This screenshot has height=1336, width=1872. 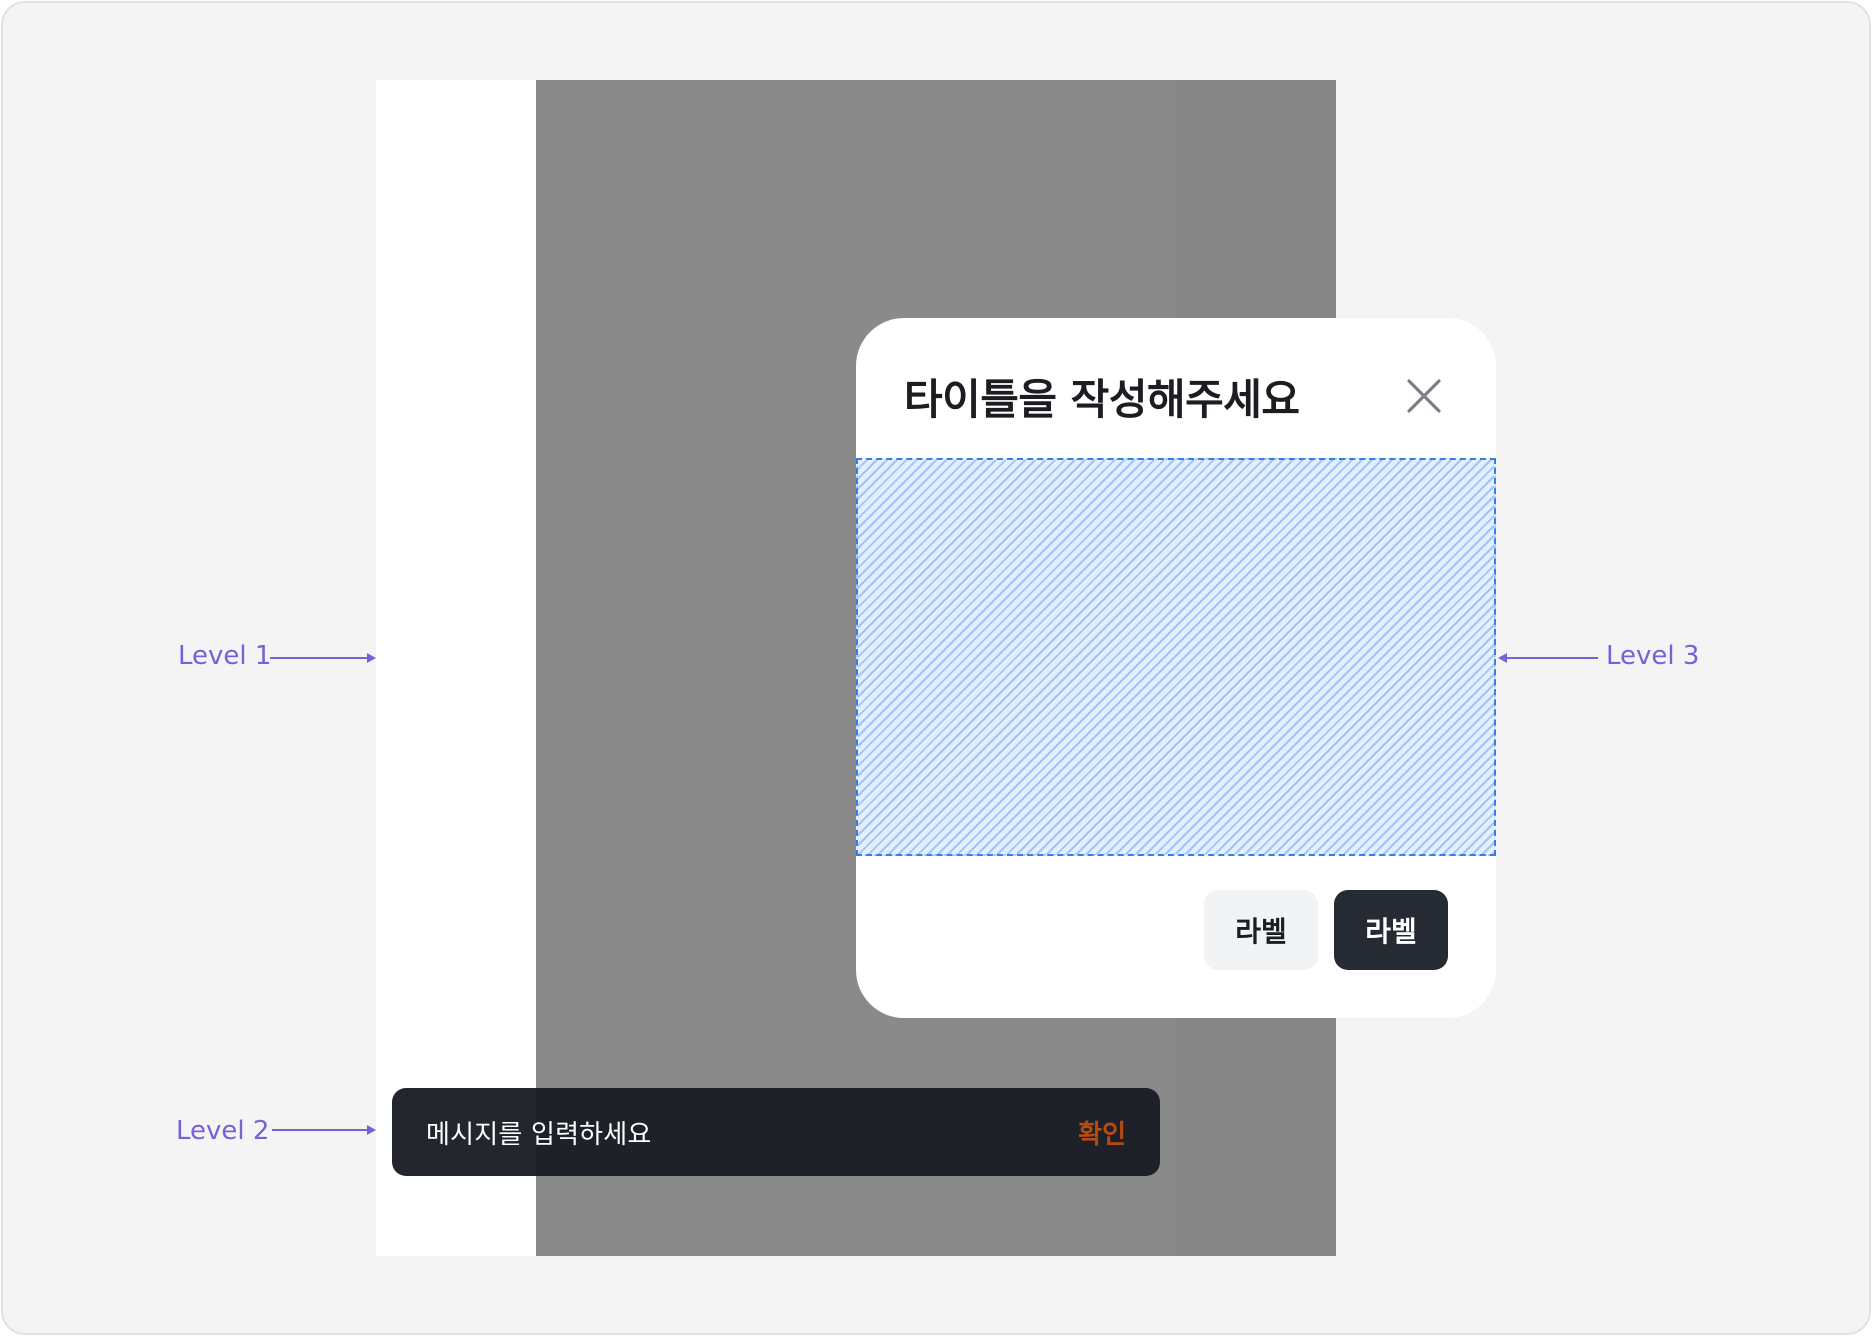 What do you see at coordinates (1548, 658) in the screenshot?
I see `level-3-arrow` at bounding box center [1548, 658].